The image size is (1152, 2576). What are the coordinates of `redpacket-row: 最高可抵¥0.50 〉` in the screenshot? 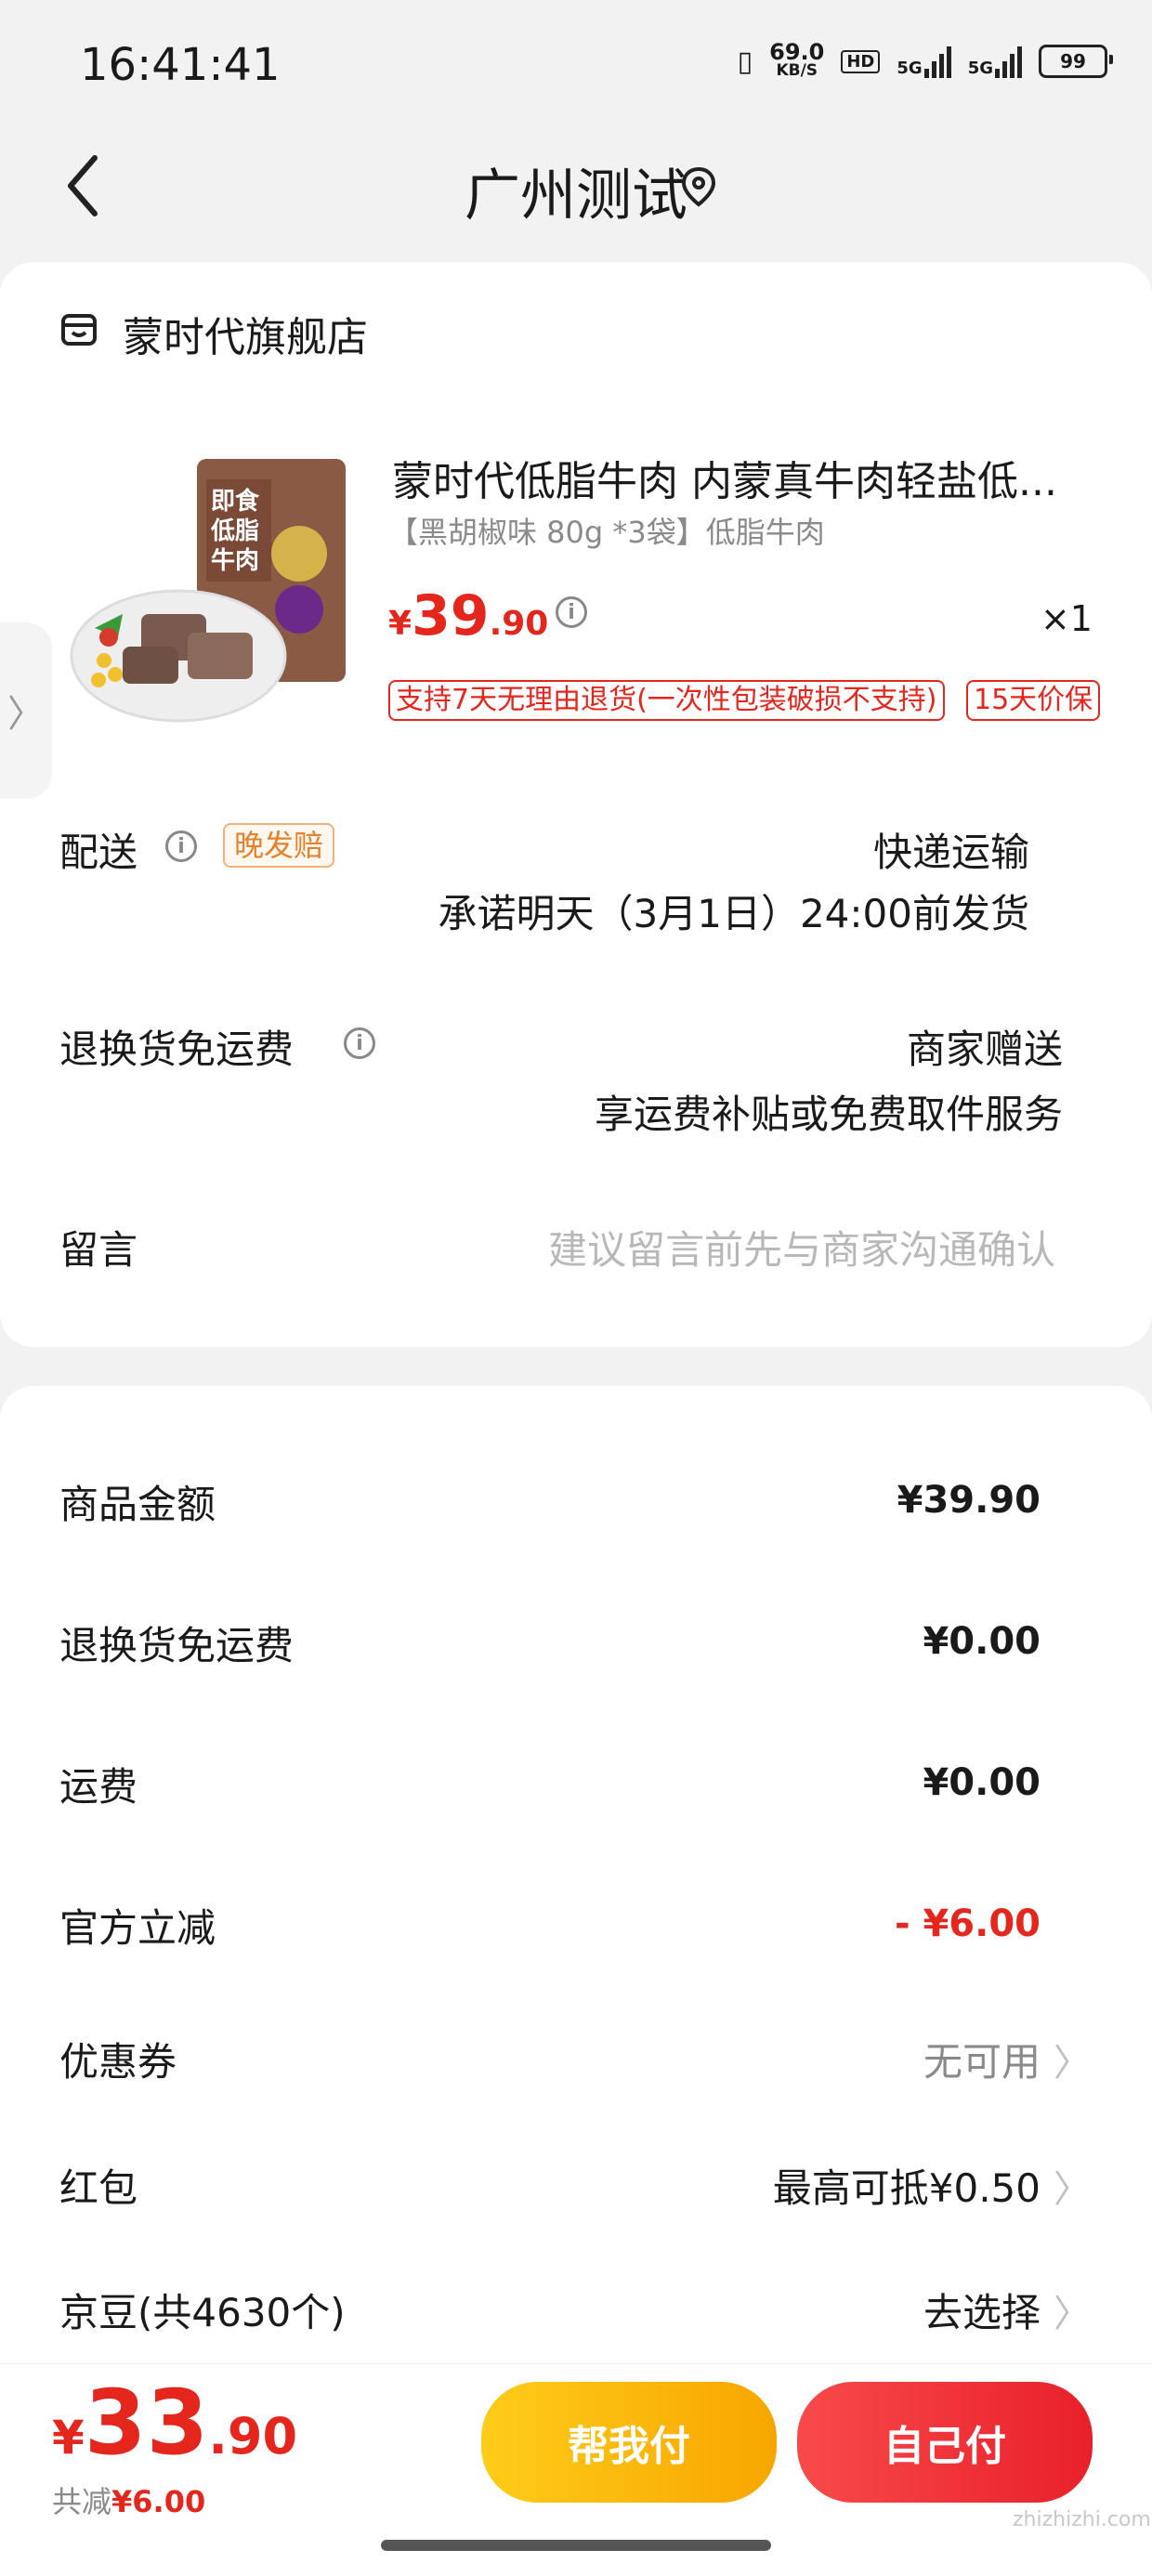 It's located at (932, 2185).